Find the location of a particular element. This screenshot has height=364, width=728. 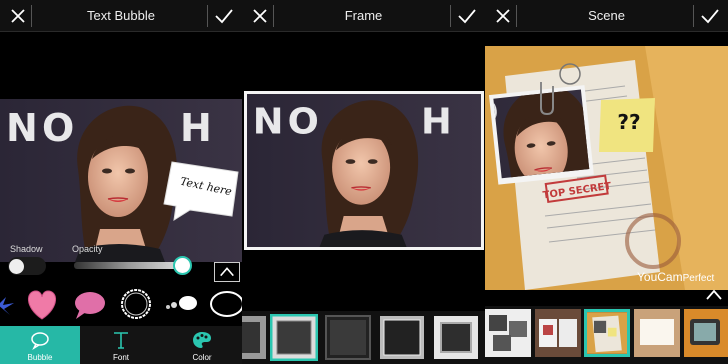

font-t-icon is located at coordinates (121, 340).